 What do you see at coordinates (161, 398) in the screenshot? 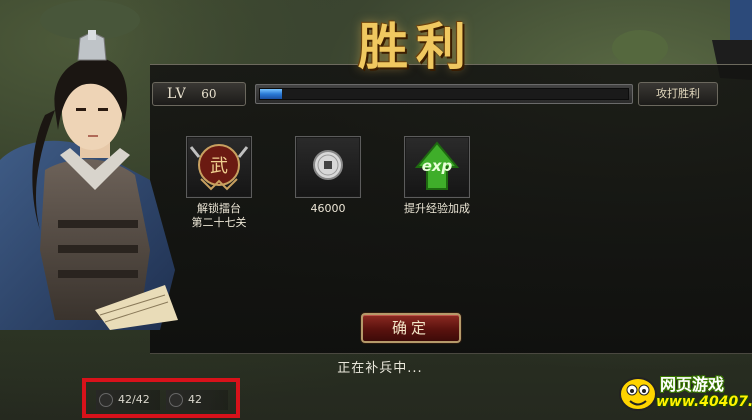
I see `stats-highlight-box` at bounding box center [161, 398].